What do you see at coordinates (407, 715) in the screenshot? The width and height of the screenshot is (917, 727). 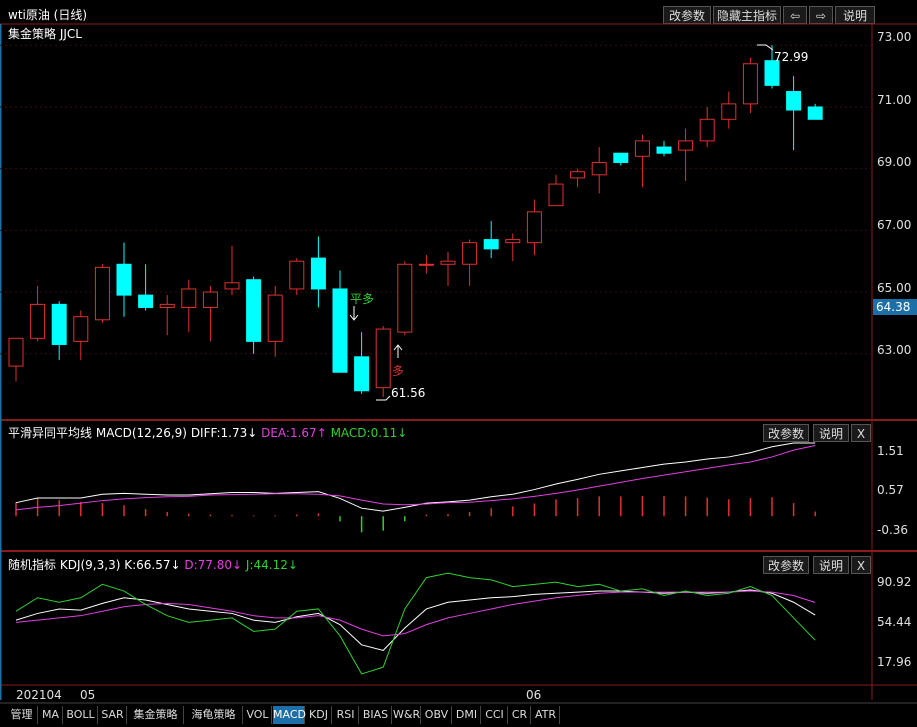 I see `tab-11: W&R` at bounding box center [407, 715].